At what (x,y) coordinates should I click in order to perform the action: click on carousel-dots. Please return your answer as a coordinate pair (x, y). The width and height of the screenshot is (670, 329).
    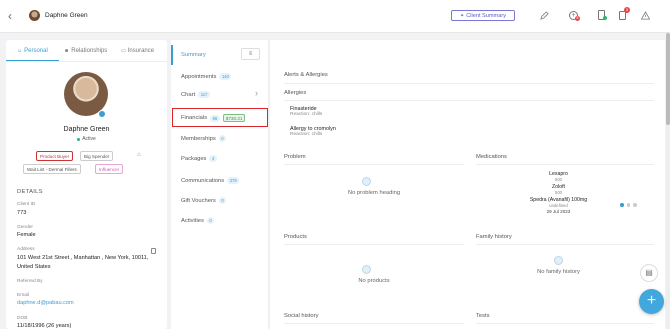
    Looking at the image, I should click on (628, 205).